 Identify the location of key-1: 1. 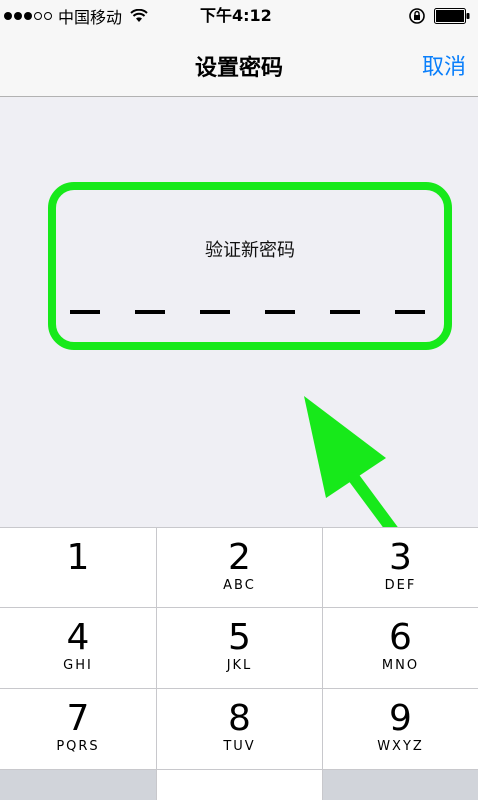
(78, 568).